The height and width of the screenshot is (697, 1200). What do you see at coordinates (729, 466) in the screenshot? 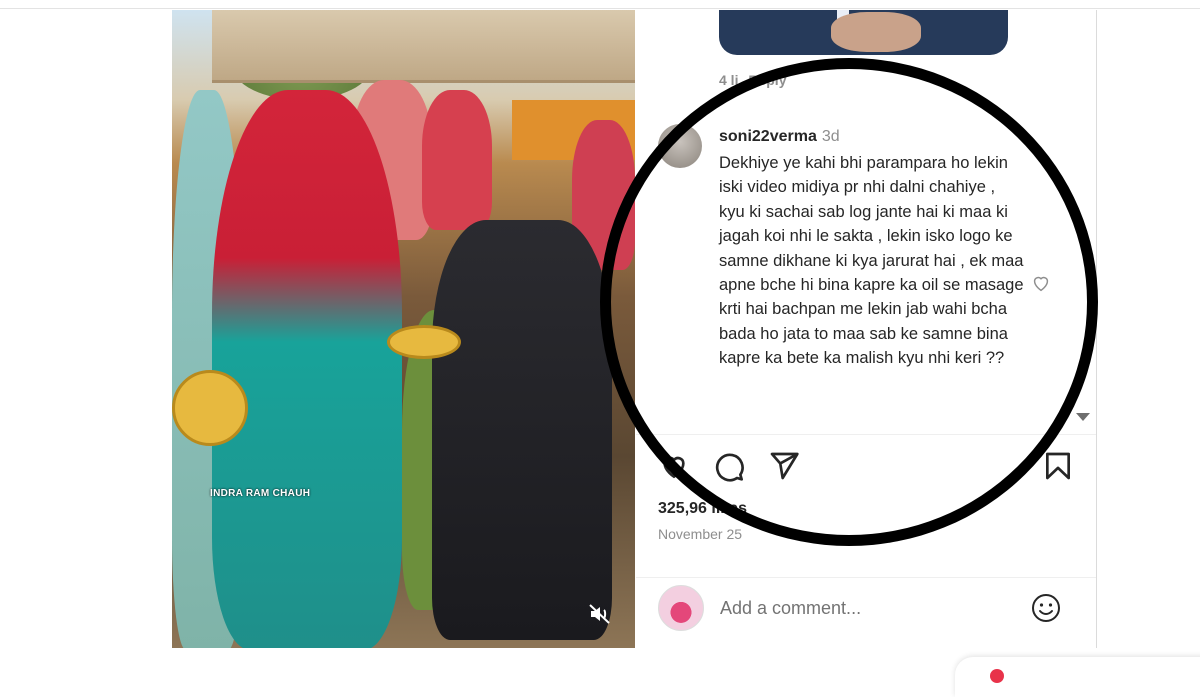
I see `comment-icon` at bounding box center [729, 466].